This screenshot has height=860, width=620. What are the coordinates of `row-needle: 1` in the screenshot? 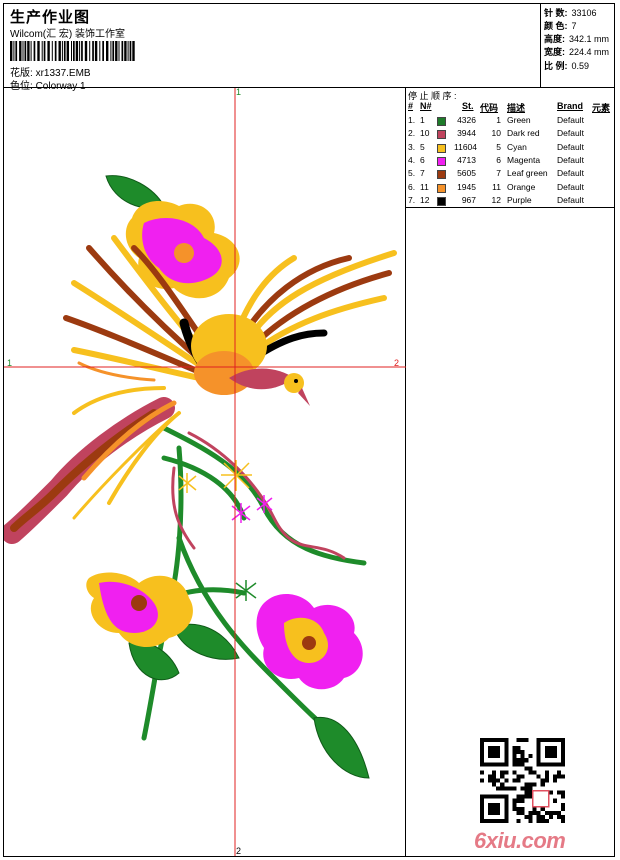 It's located at (422, 120).